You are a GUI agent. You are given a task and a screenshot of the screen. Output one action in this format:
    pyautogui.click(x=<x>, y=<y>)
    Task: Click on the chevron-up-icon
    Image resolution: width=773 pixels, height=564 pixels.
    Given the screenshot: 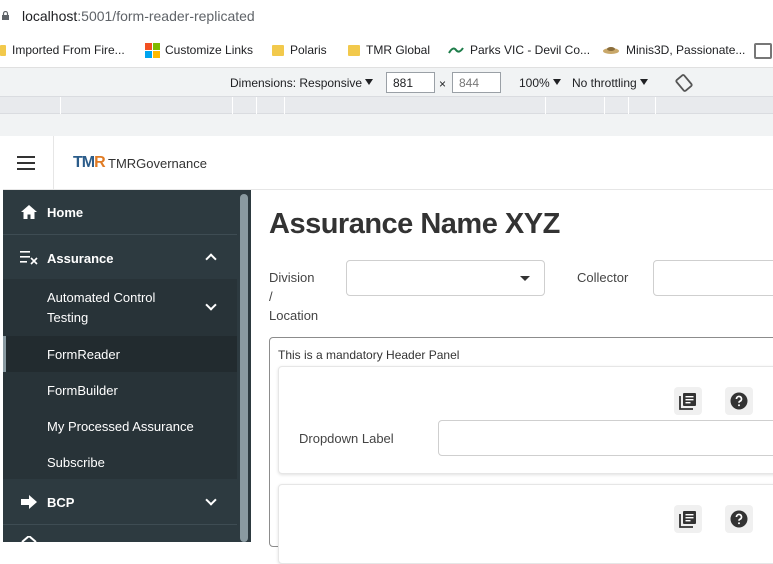 What is the action you would take?
    pyautogui.click(x=211, y=259)
    